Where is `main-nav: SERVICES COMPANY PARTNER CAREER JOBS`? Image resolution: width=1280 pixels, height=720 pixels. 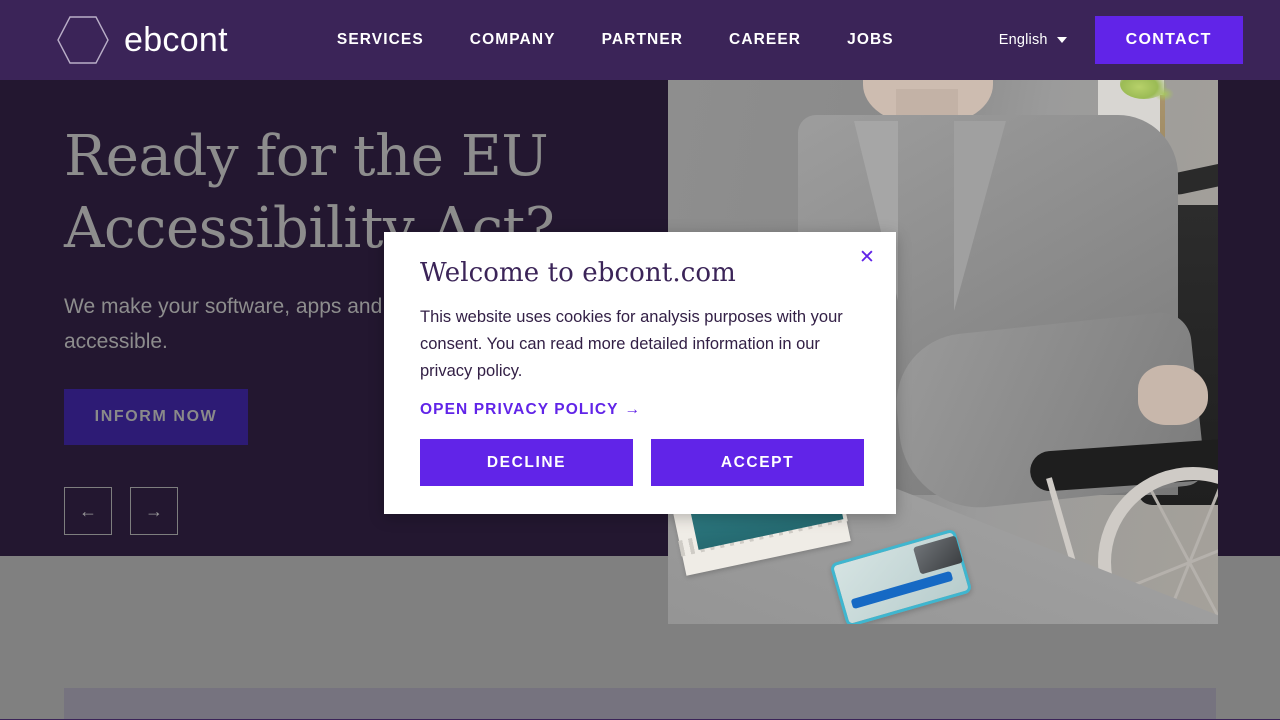
main-nav: SERVICES COMPANY PARTNER CAREER JOBS is located at coordinates (615, 40).